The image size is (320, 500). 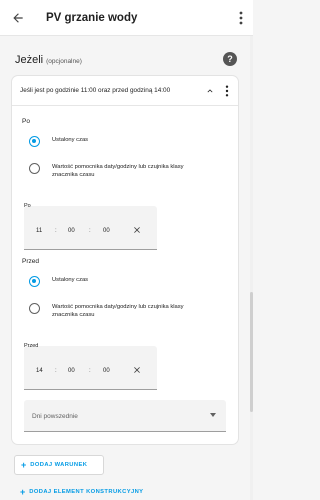 I want to click on condition-menu-button, so click(x=227, y=91).